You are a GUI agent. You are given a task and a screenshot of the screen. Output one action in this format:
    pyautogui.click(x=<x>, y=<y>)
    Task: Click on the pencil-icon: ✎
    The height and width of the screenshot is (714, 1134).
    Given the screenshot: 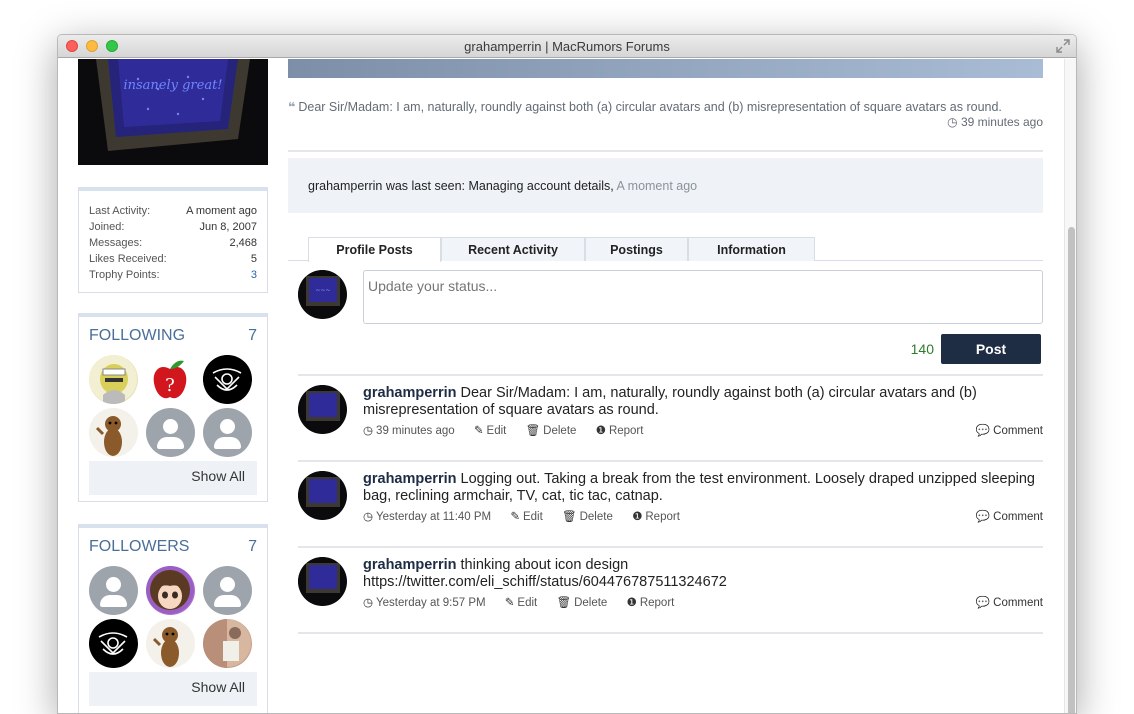 What is the action you would take?
    pyautogui.click(x=478, y=431)
    